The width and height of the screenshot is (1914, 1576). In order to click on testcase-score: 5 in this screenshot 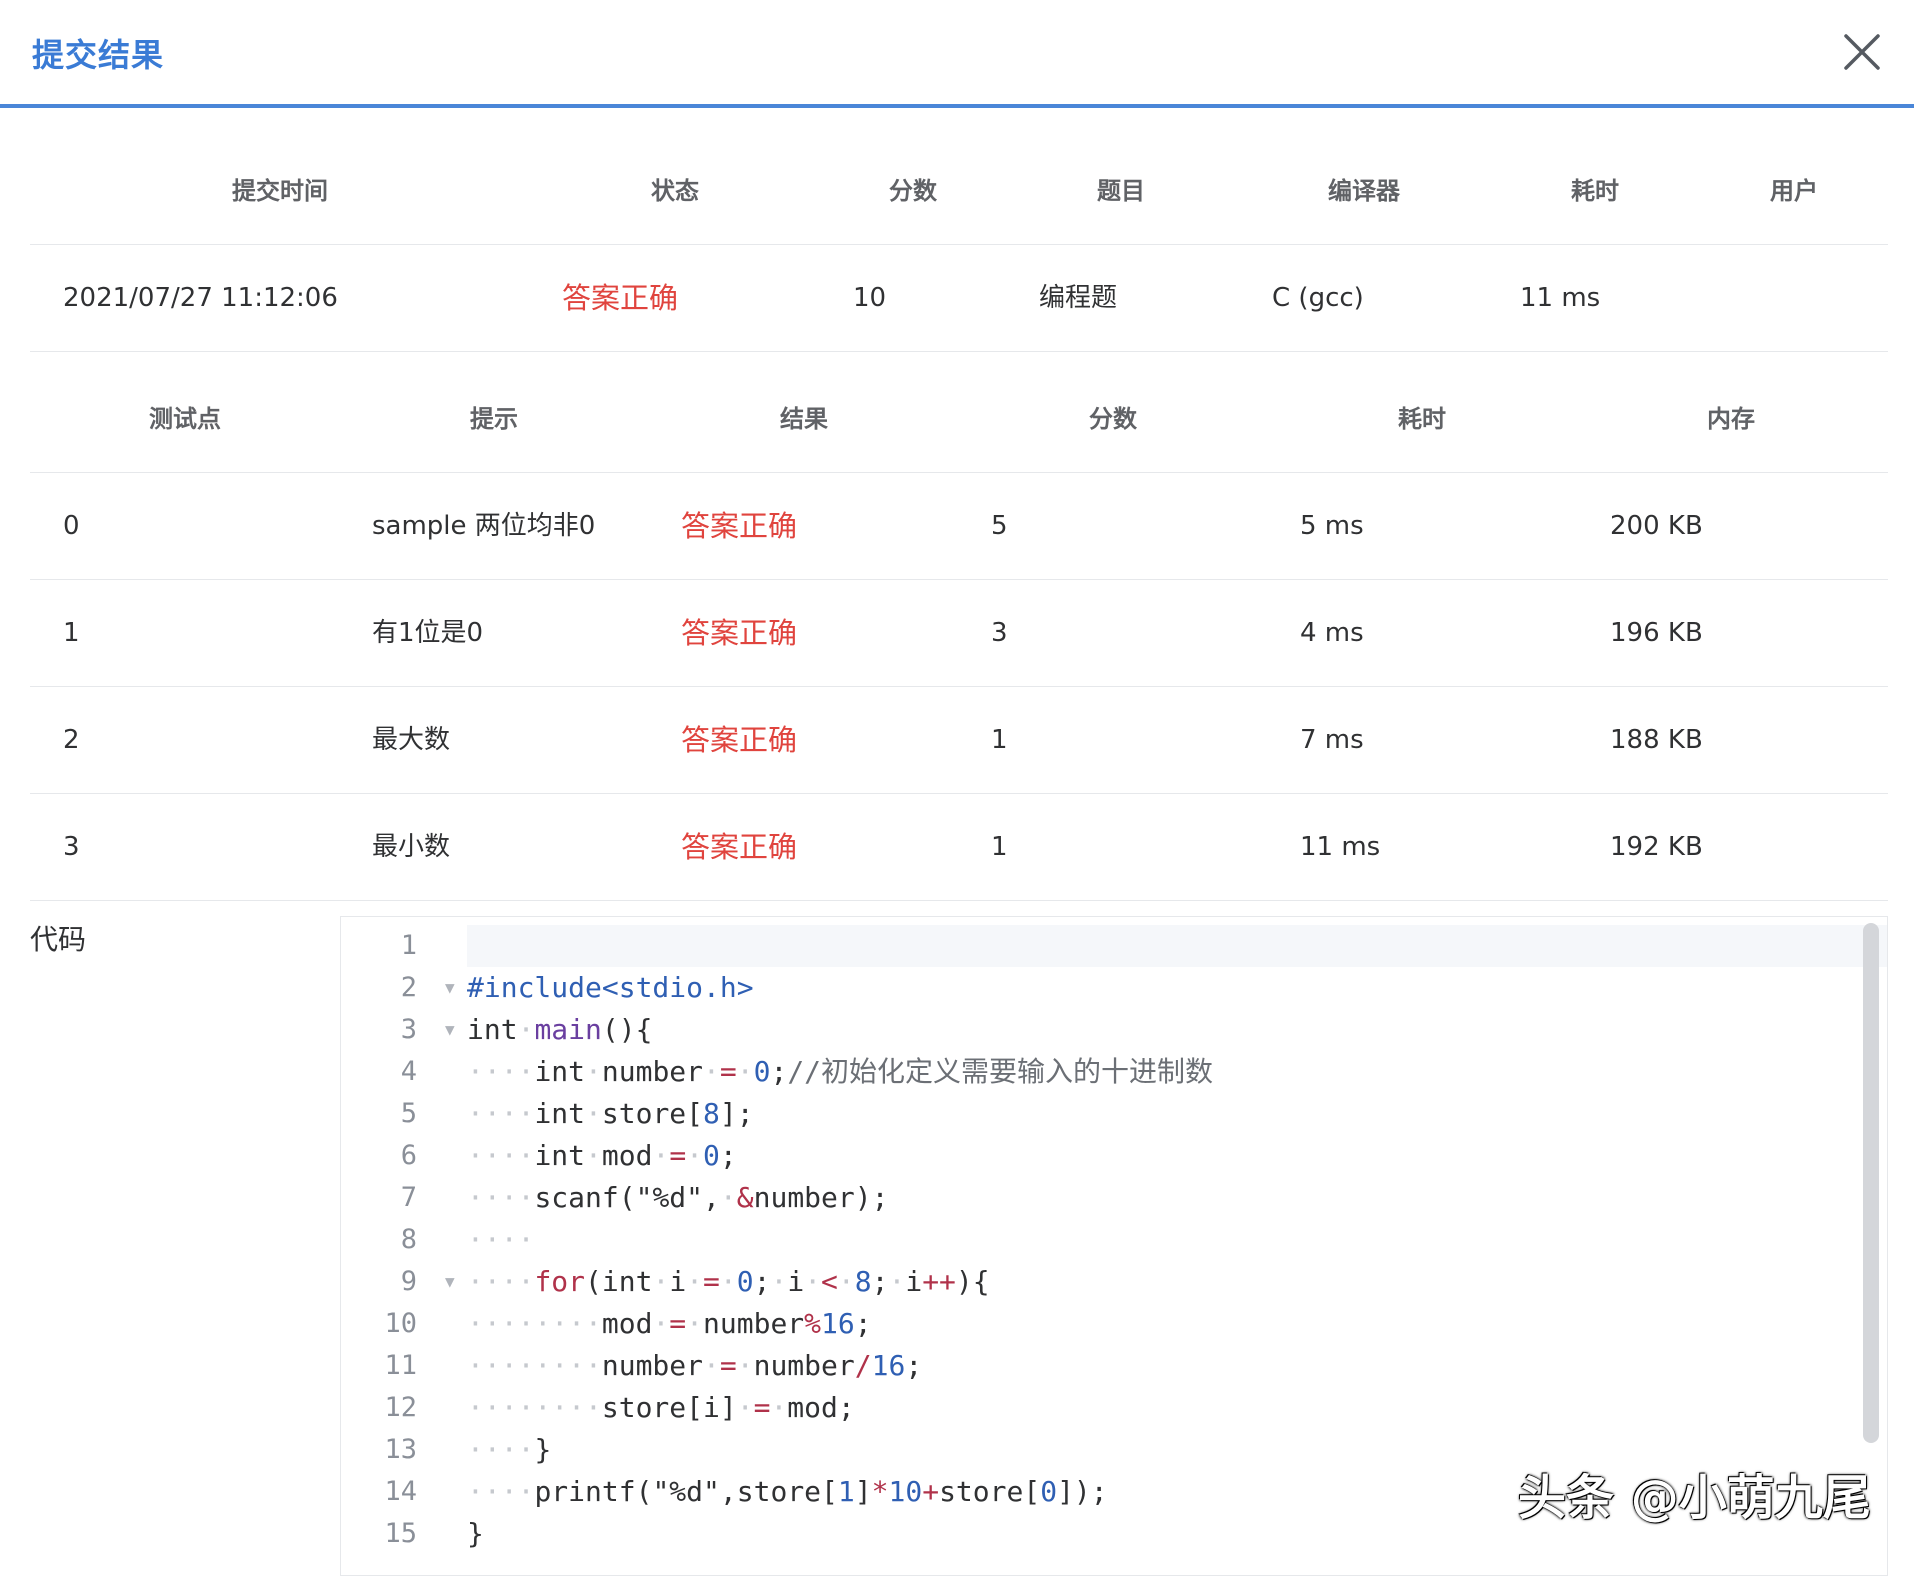, I will do `click(999, 526)`.